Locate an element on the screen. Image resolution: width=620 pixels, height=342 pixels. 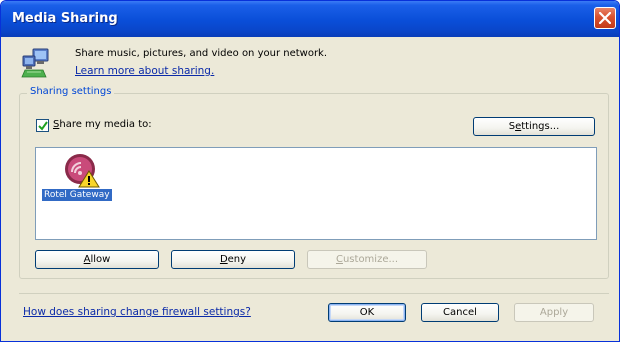
apply-button-label: Apply is located at coordinates (554, 312).